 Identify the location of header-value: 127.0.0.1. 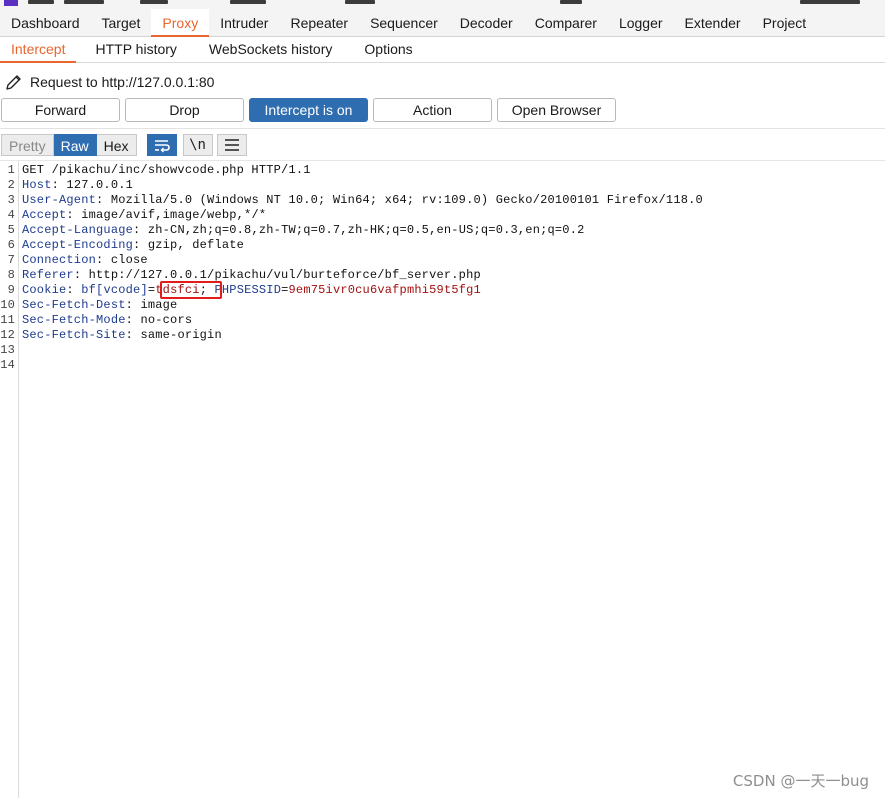
(100, 185).